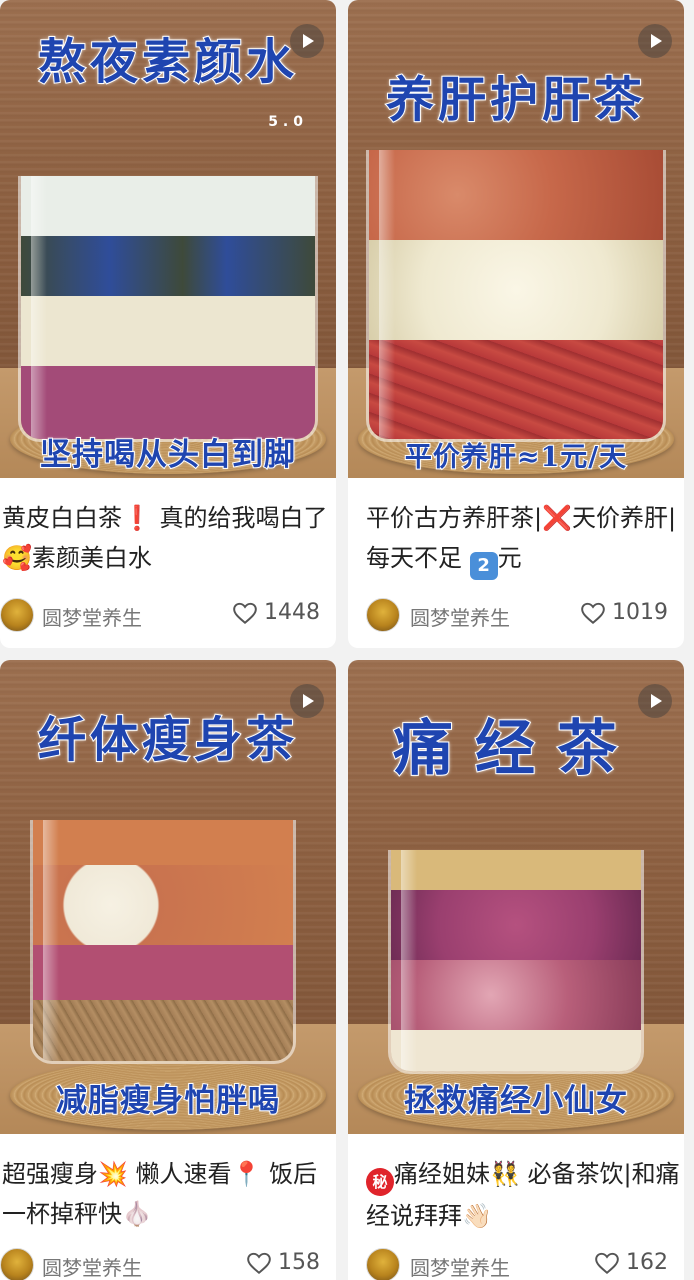 The height and width of the screenshot is (1280, 694). What do you see at coordinates (640, 612) in the screenshot?
I see `like-count: 1019` at bounding box center [640, 612].